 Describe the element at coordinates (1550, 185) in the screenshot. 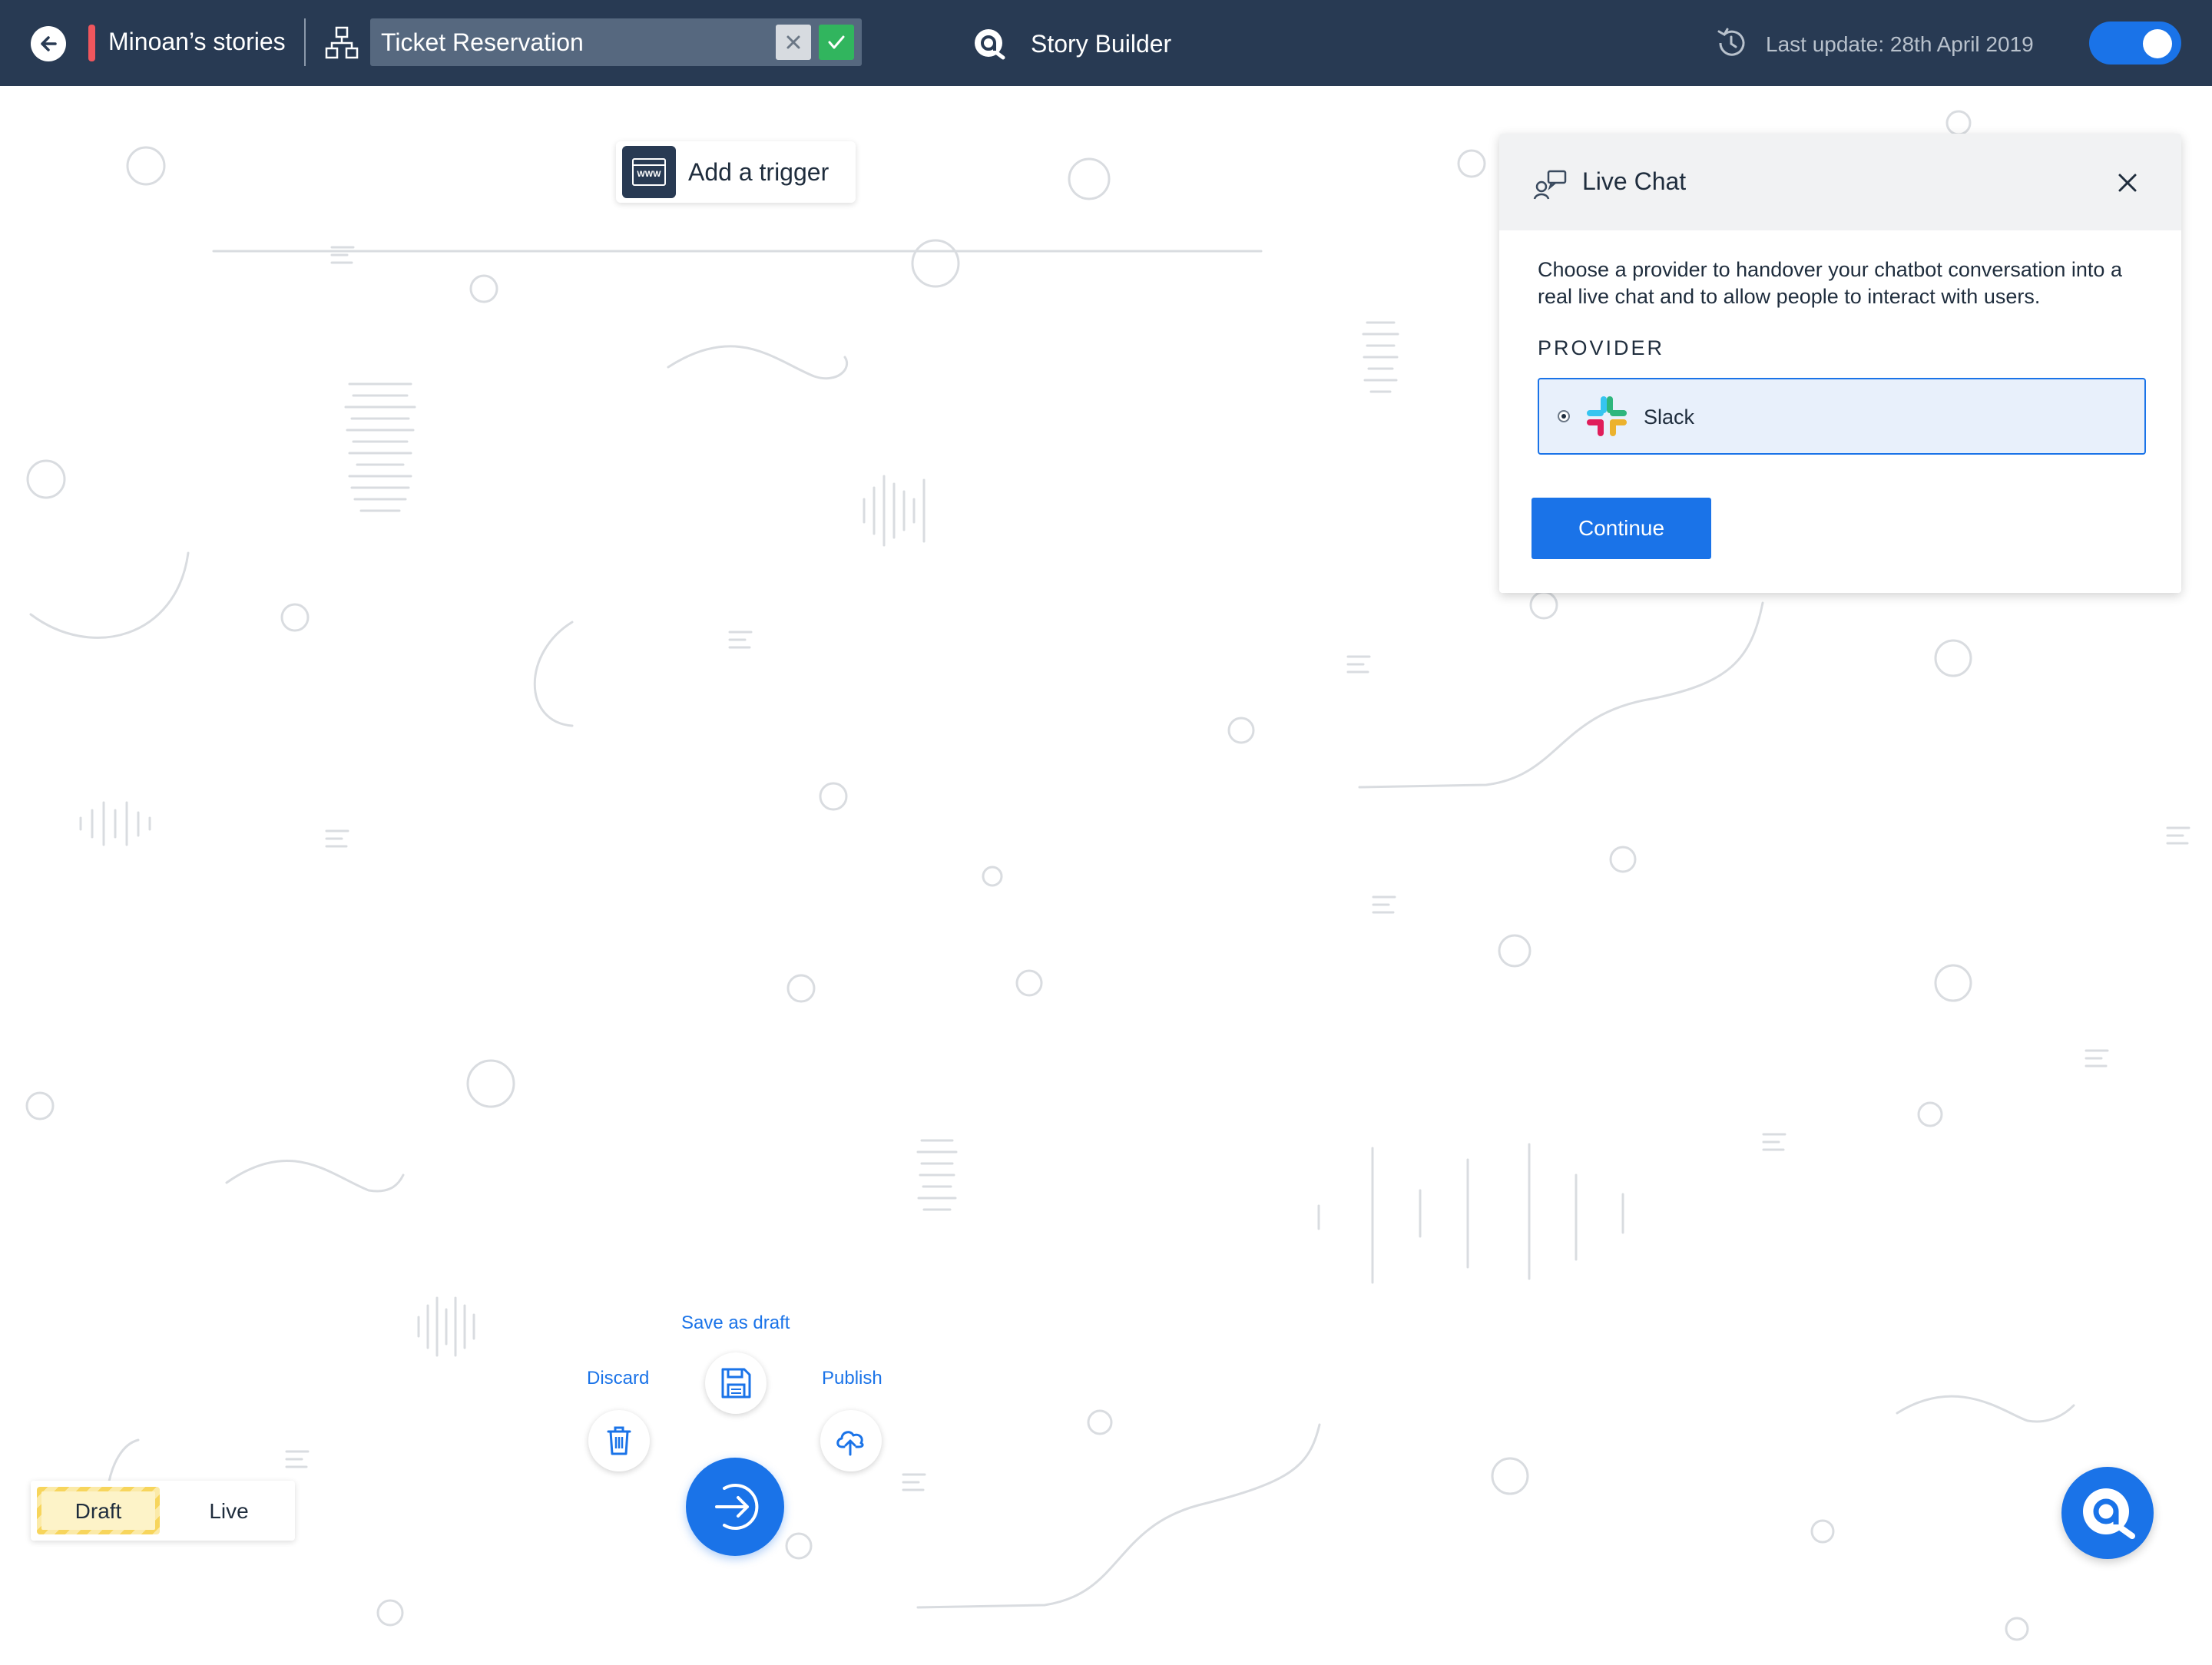

I see `live-chat-icon` at that location.